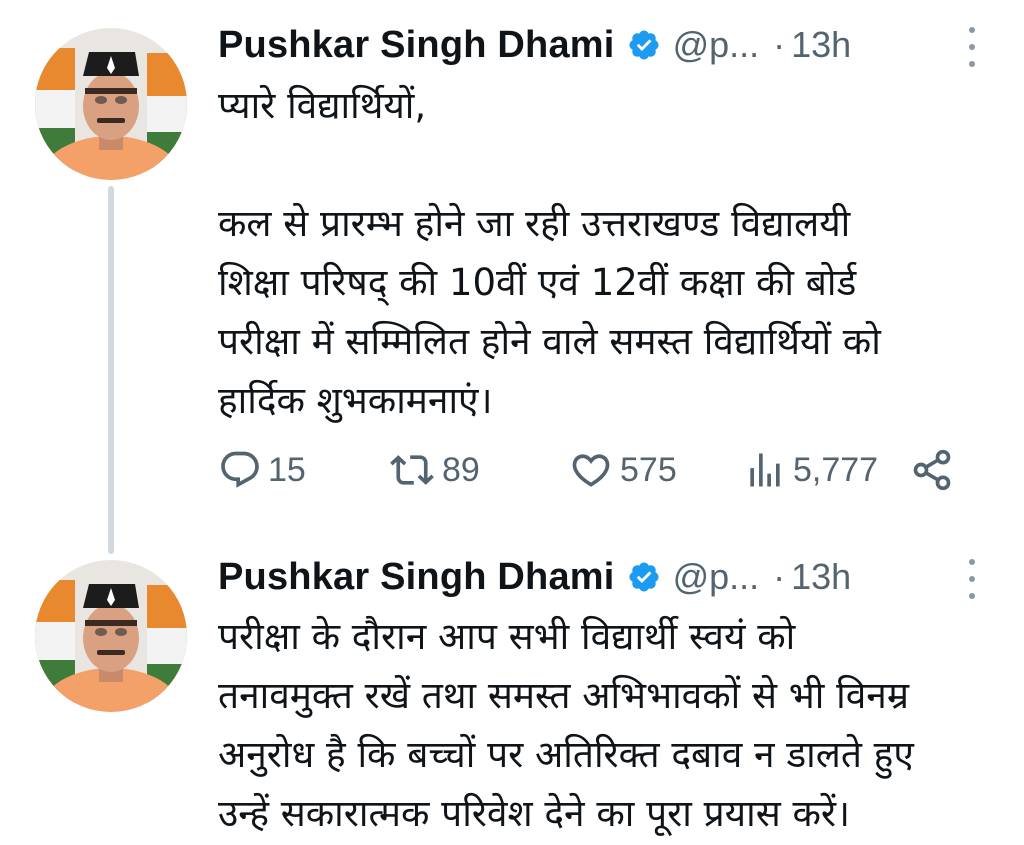  I want to click on reply-button: 15, so click(262, 470).